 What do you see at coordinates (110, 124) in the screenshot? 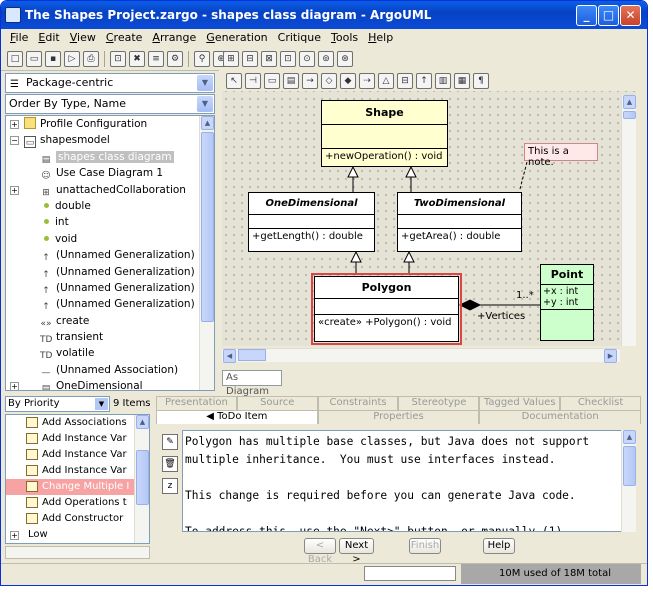
I see `tree-item: + Profile Configuration` at bounding box center [110, 124].